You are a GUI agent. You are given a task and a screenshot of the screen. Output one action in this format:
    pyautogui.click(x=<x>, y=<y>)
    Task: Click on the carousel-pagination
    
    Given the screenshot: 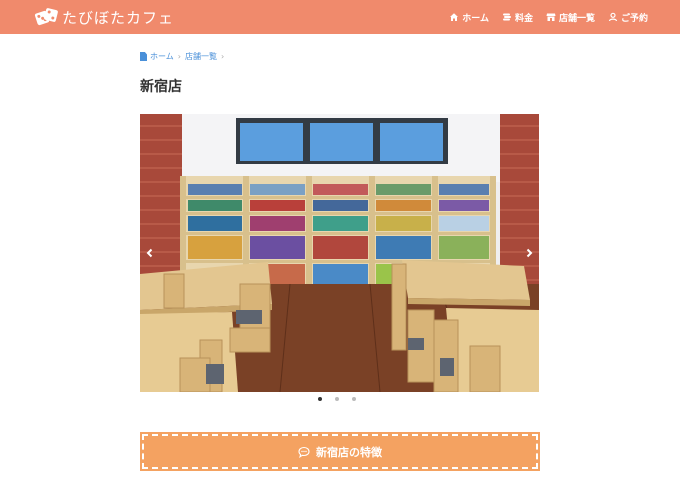 What is the action you would take?
    pyautogui.click(x=337, y=399)
    